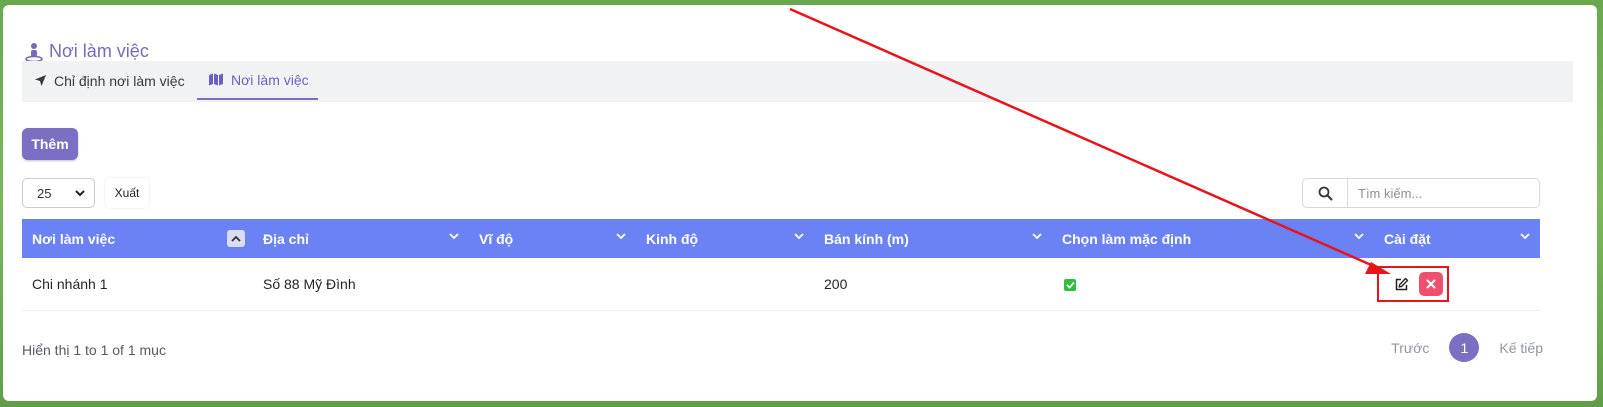 Image resolution: width=1603 pixels, height=407 pixels. Describe the element at coordinates (50, 144) in the screenshot. I see `add-button: Thêm` at that location.